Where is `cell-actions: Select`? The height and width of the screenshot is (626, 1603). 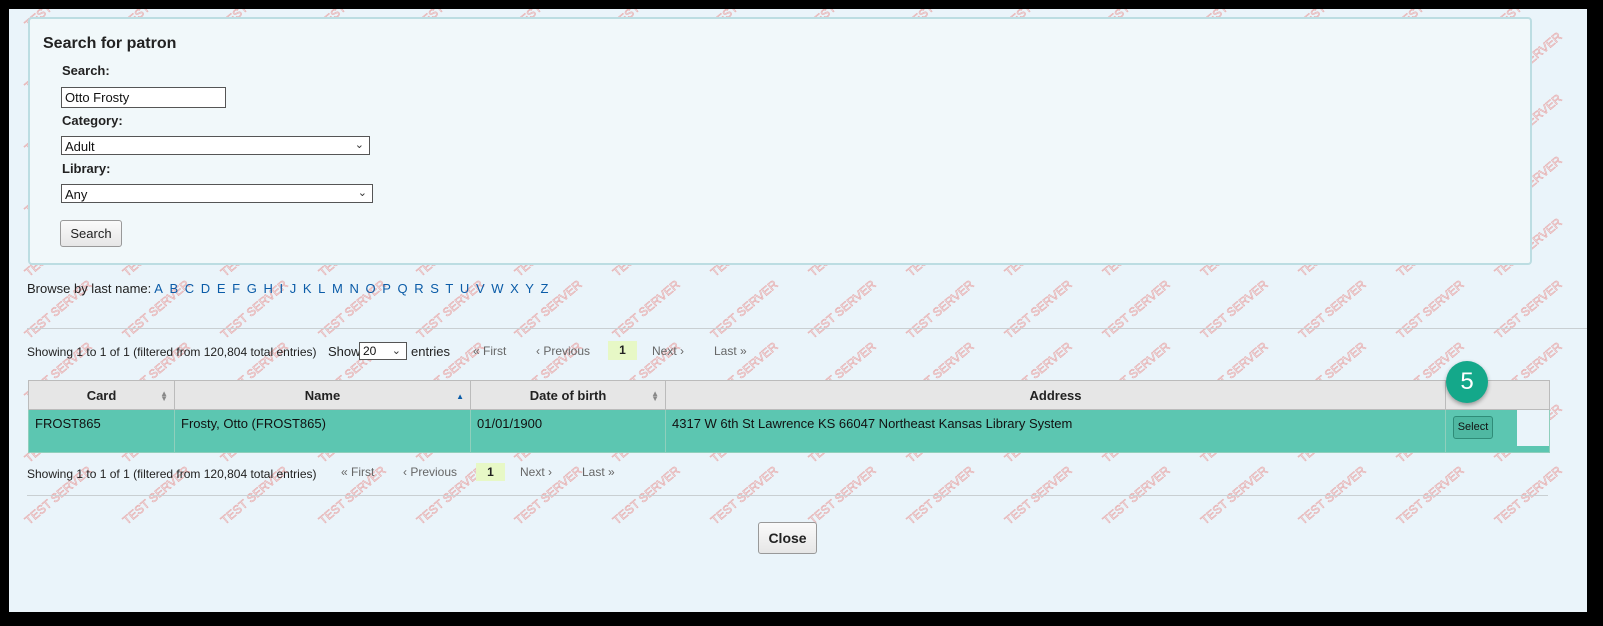 cell-actions: Select is located at coordinates (1497, 431).